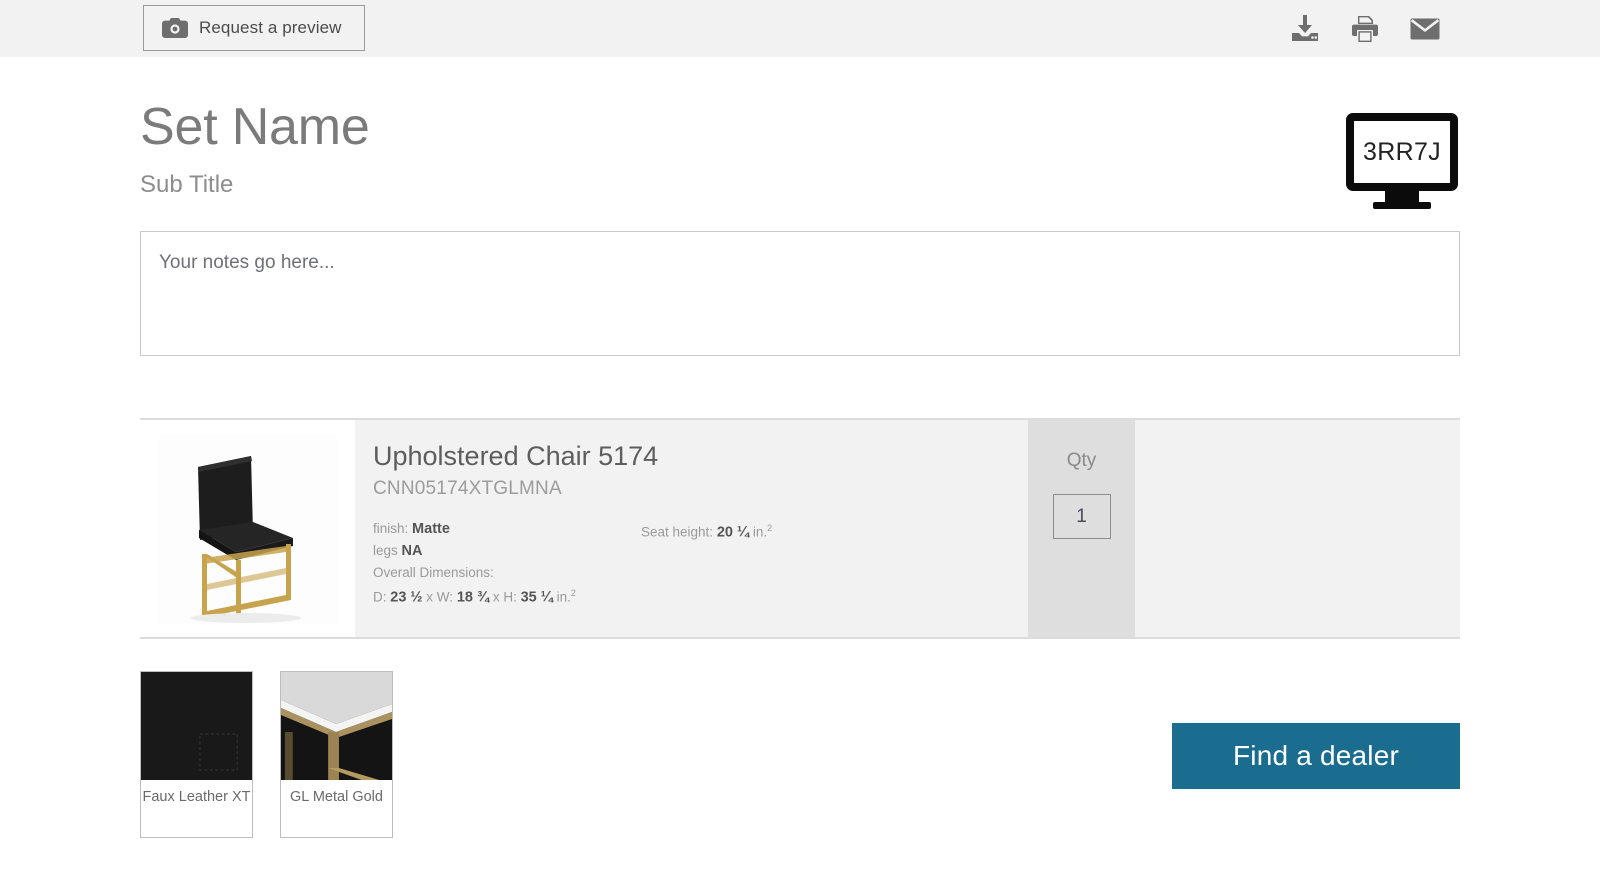  What do you see at coordinates (770, 527) in the screenshot?
I see `seat-height-sup: 2` at bounding box center [770, 527].